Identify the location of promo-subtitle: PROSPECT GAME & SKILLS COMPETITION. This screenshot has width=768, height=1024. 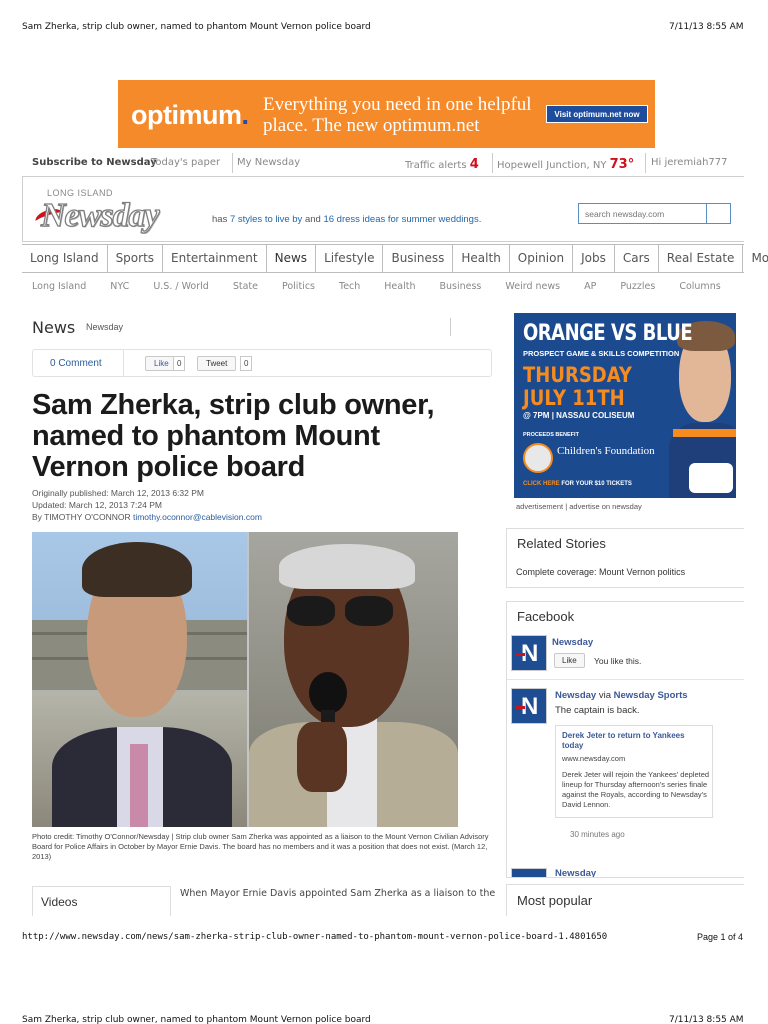
(601, 353).